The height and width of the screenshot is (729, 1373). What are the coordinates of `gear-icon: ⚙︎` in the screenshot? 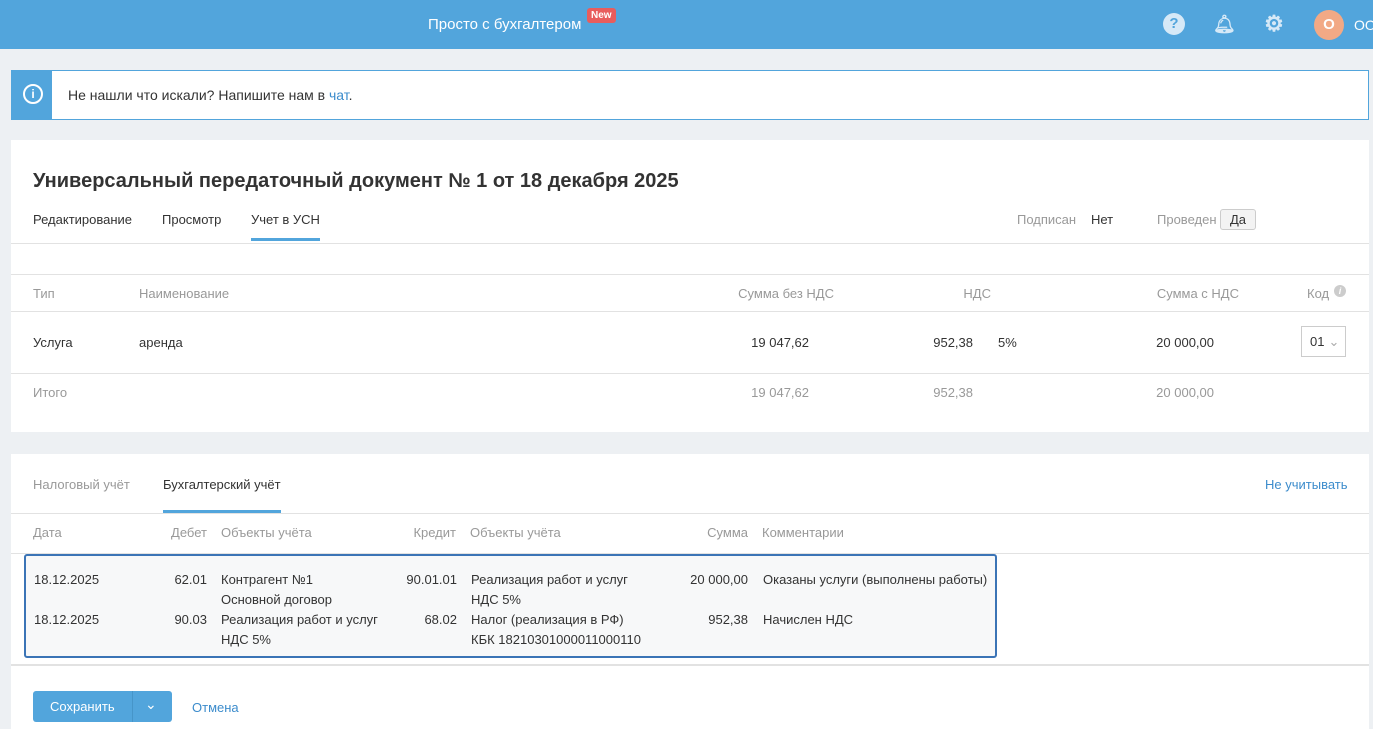 It's located at (1274, 24).